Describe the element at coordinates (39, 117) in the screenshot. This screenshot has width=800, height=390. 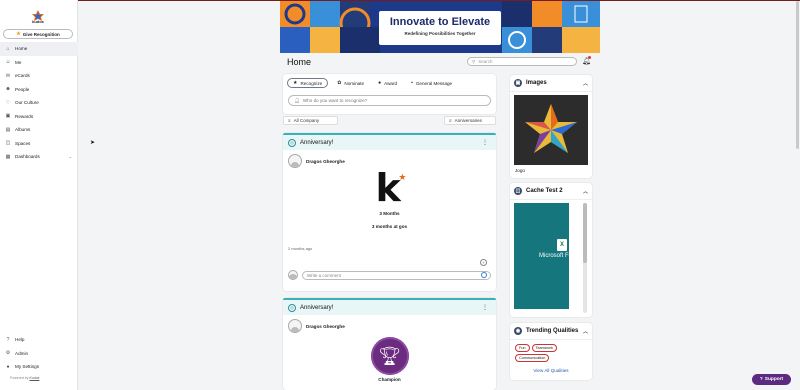
I see `sidebar-item-rewards: ▣ Rewards` at that location.